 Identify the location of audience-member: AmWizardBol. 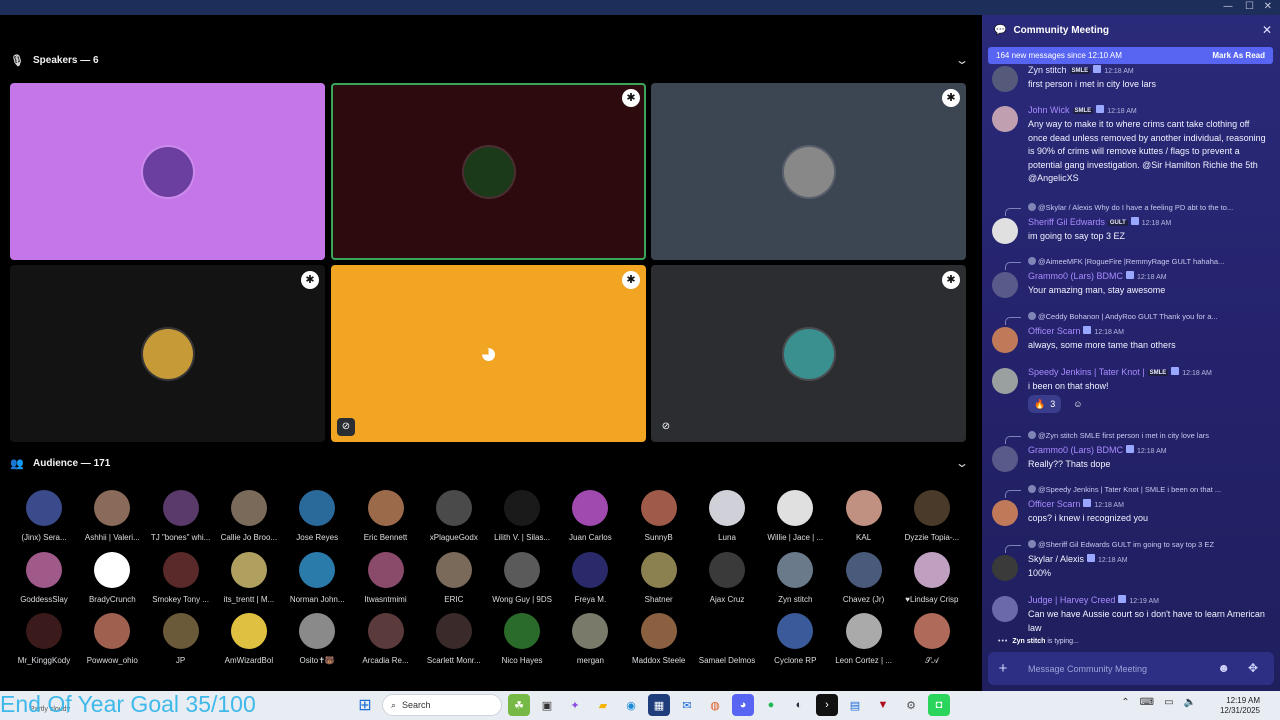
(249, 639).